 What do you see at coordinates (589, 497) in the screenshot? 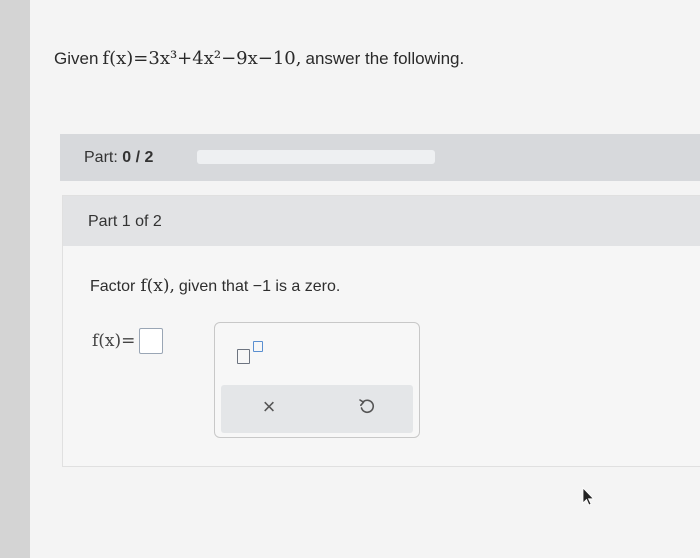
I see `mouse-cursor-icon` at bounding box center [589, 497].